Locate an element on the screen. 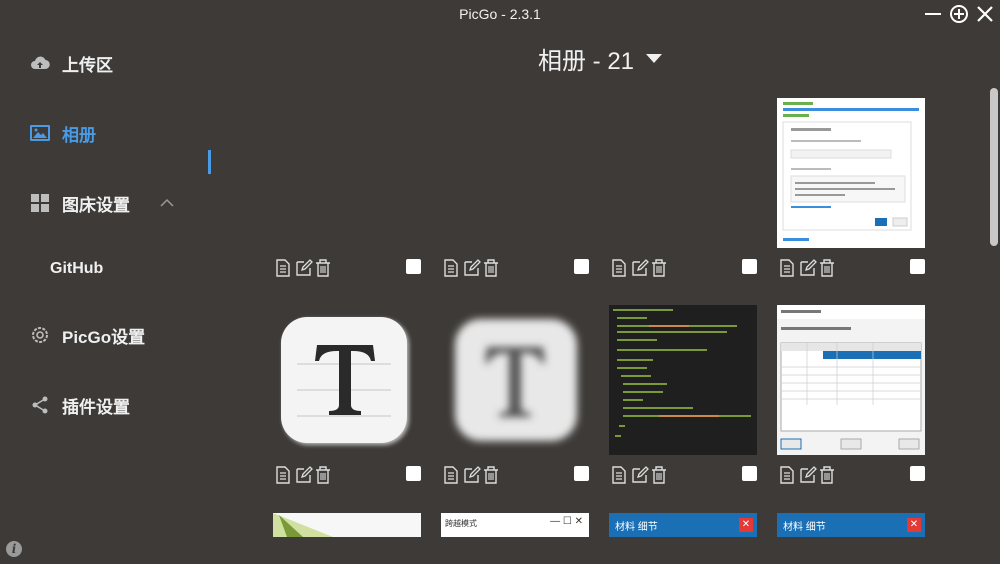 The image size is (1000, 564). sidebar-item-upload: 上传区 is located at coordinates (71, 63).